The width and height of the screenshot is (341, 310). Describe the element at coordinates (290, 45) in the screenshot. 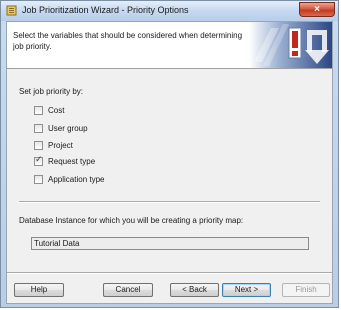

I see `priority-banner-icon` at that location.